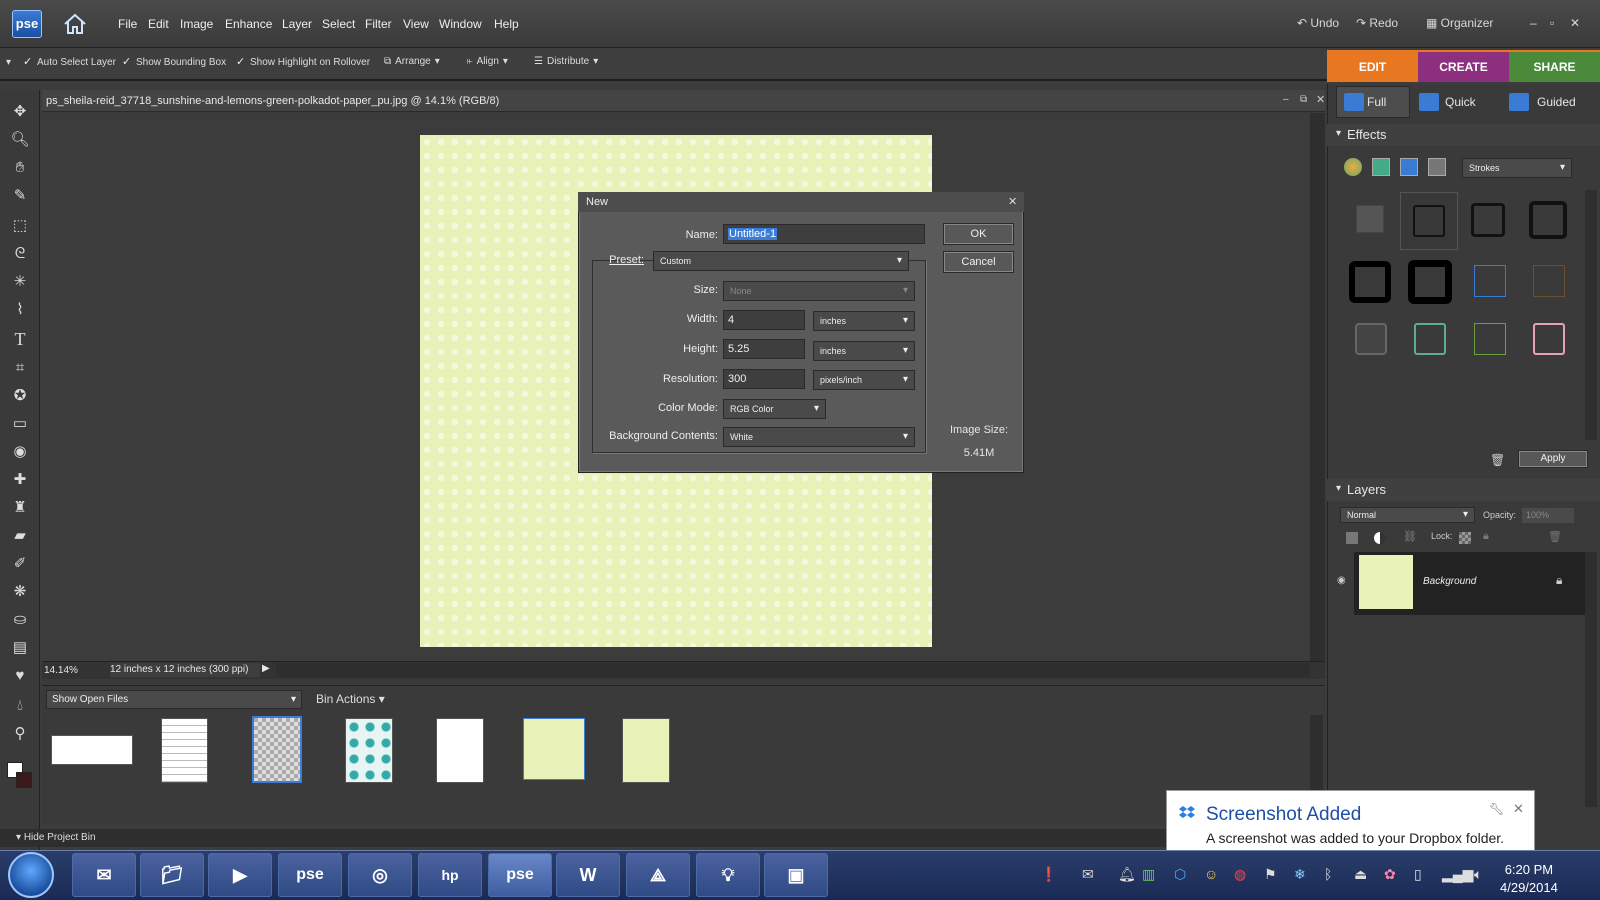  I want to click on healing-brush-icon: ✚, so click(20, 479).